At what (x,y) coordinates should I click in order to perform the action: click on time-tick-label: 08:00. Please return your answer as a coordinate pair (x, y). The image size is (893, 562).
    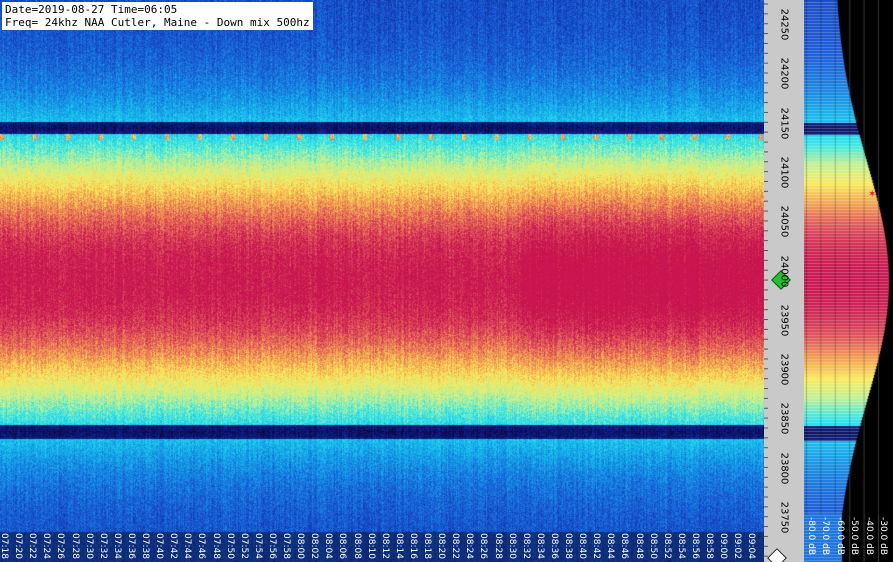
    Looking at the image, I should click on (300, 547).